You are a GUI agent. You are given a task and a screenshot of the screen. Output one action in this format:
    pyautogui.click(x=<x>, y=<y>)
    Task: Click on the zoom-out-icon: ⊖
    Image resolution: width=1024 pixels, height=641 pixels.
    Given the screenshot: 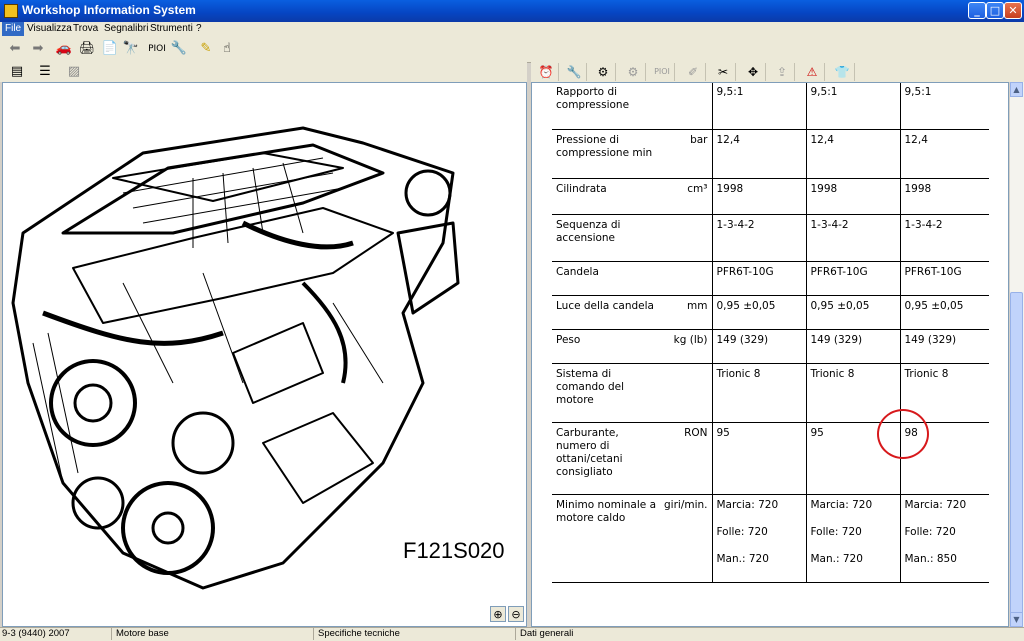 What is the action you would take?
    pyautogui.click(x=516, y=614)
    